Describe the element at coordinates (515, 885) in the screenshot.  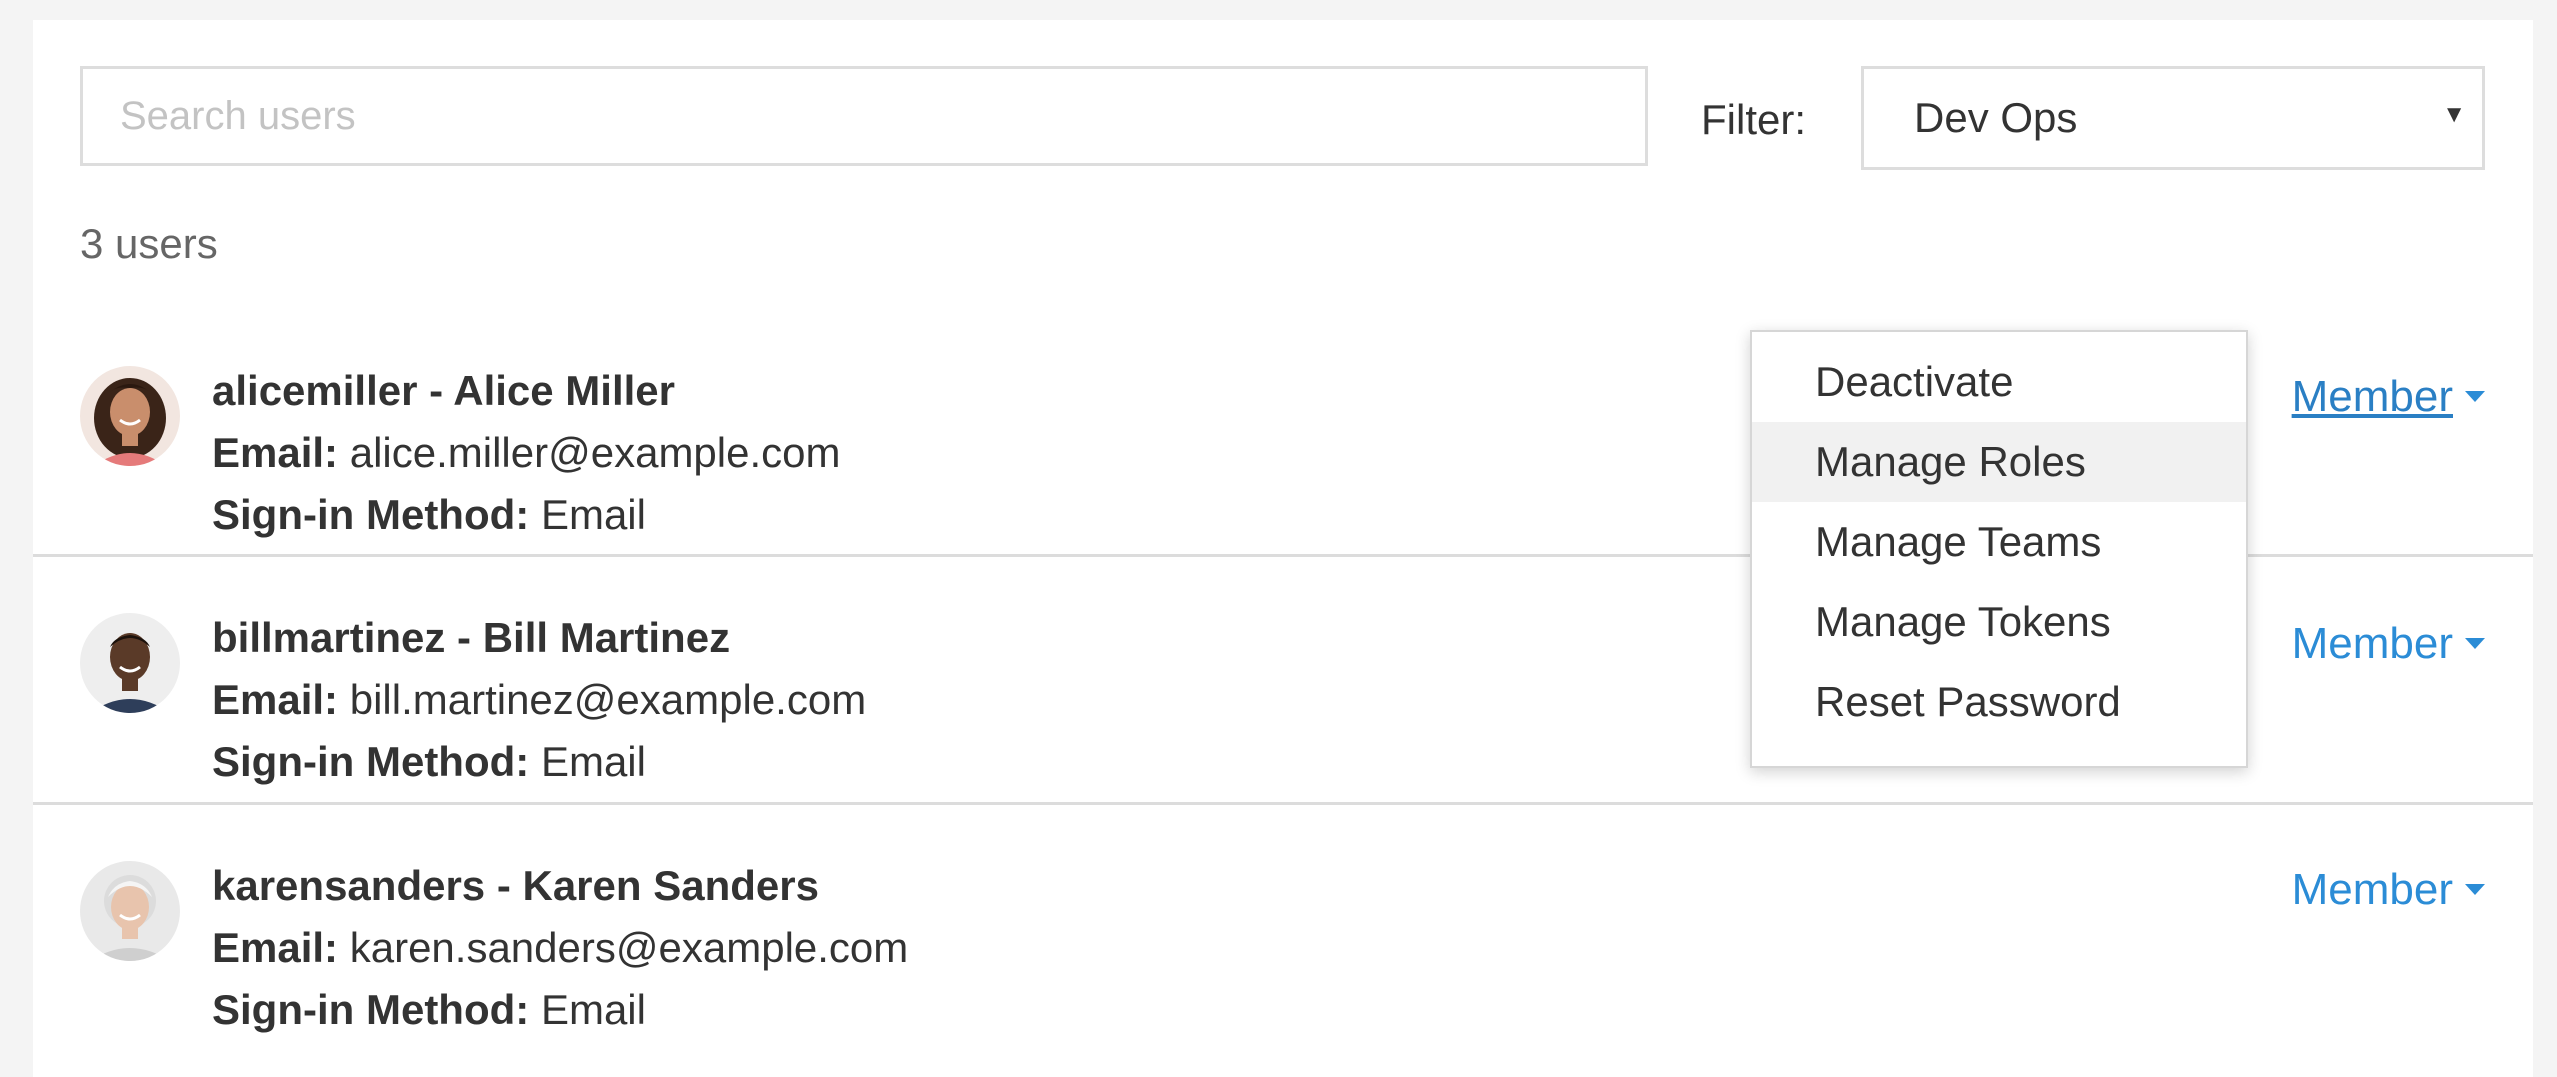
I see `user-heading: karensanders - Karen Sanders` at that location.